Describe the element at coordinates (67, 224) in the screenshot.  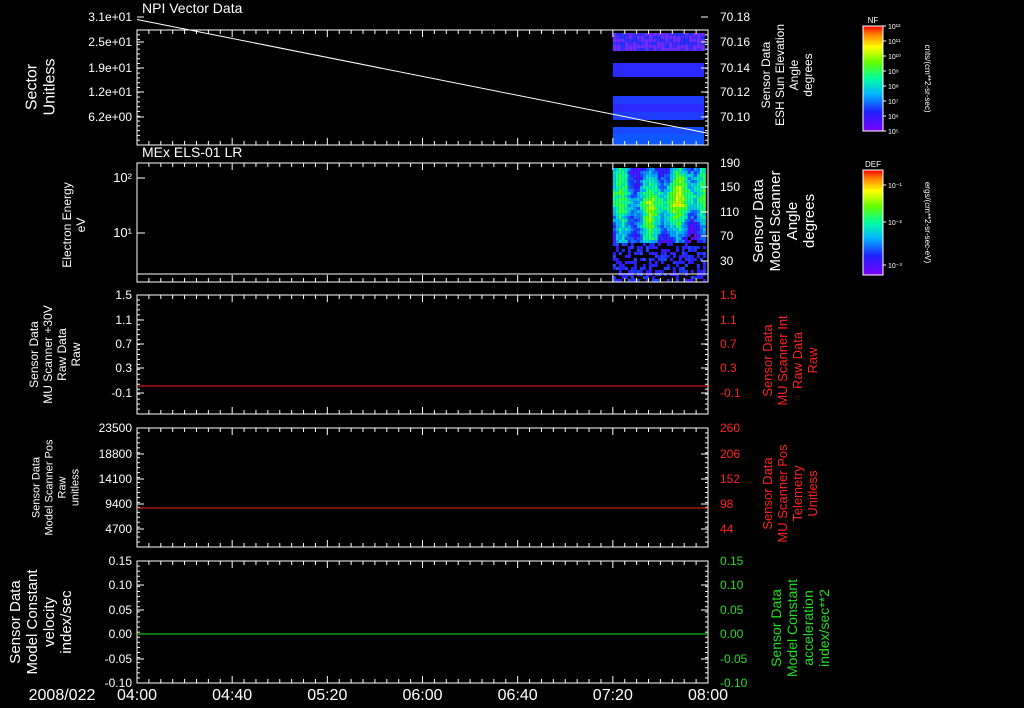
I see `y-axis-label-line: Electron Energy` at that location.